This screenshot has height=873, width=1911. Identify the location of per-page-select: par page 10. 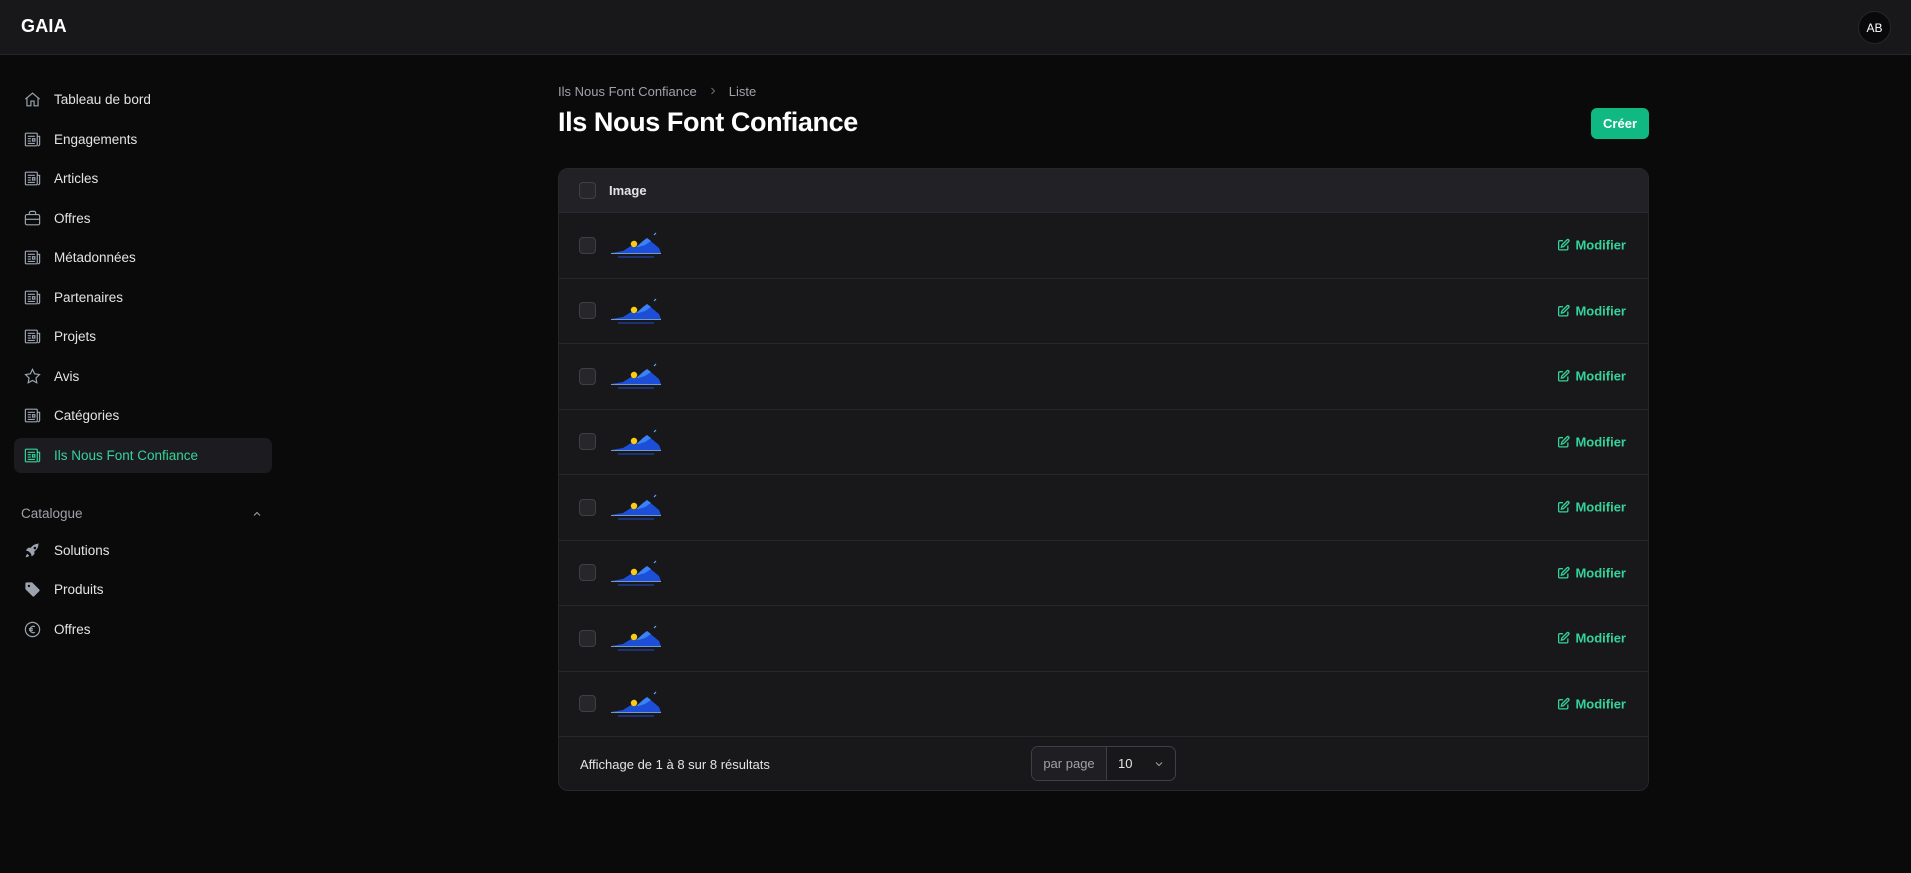
(1103, 763).